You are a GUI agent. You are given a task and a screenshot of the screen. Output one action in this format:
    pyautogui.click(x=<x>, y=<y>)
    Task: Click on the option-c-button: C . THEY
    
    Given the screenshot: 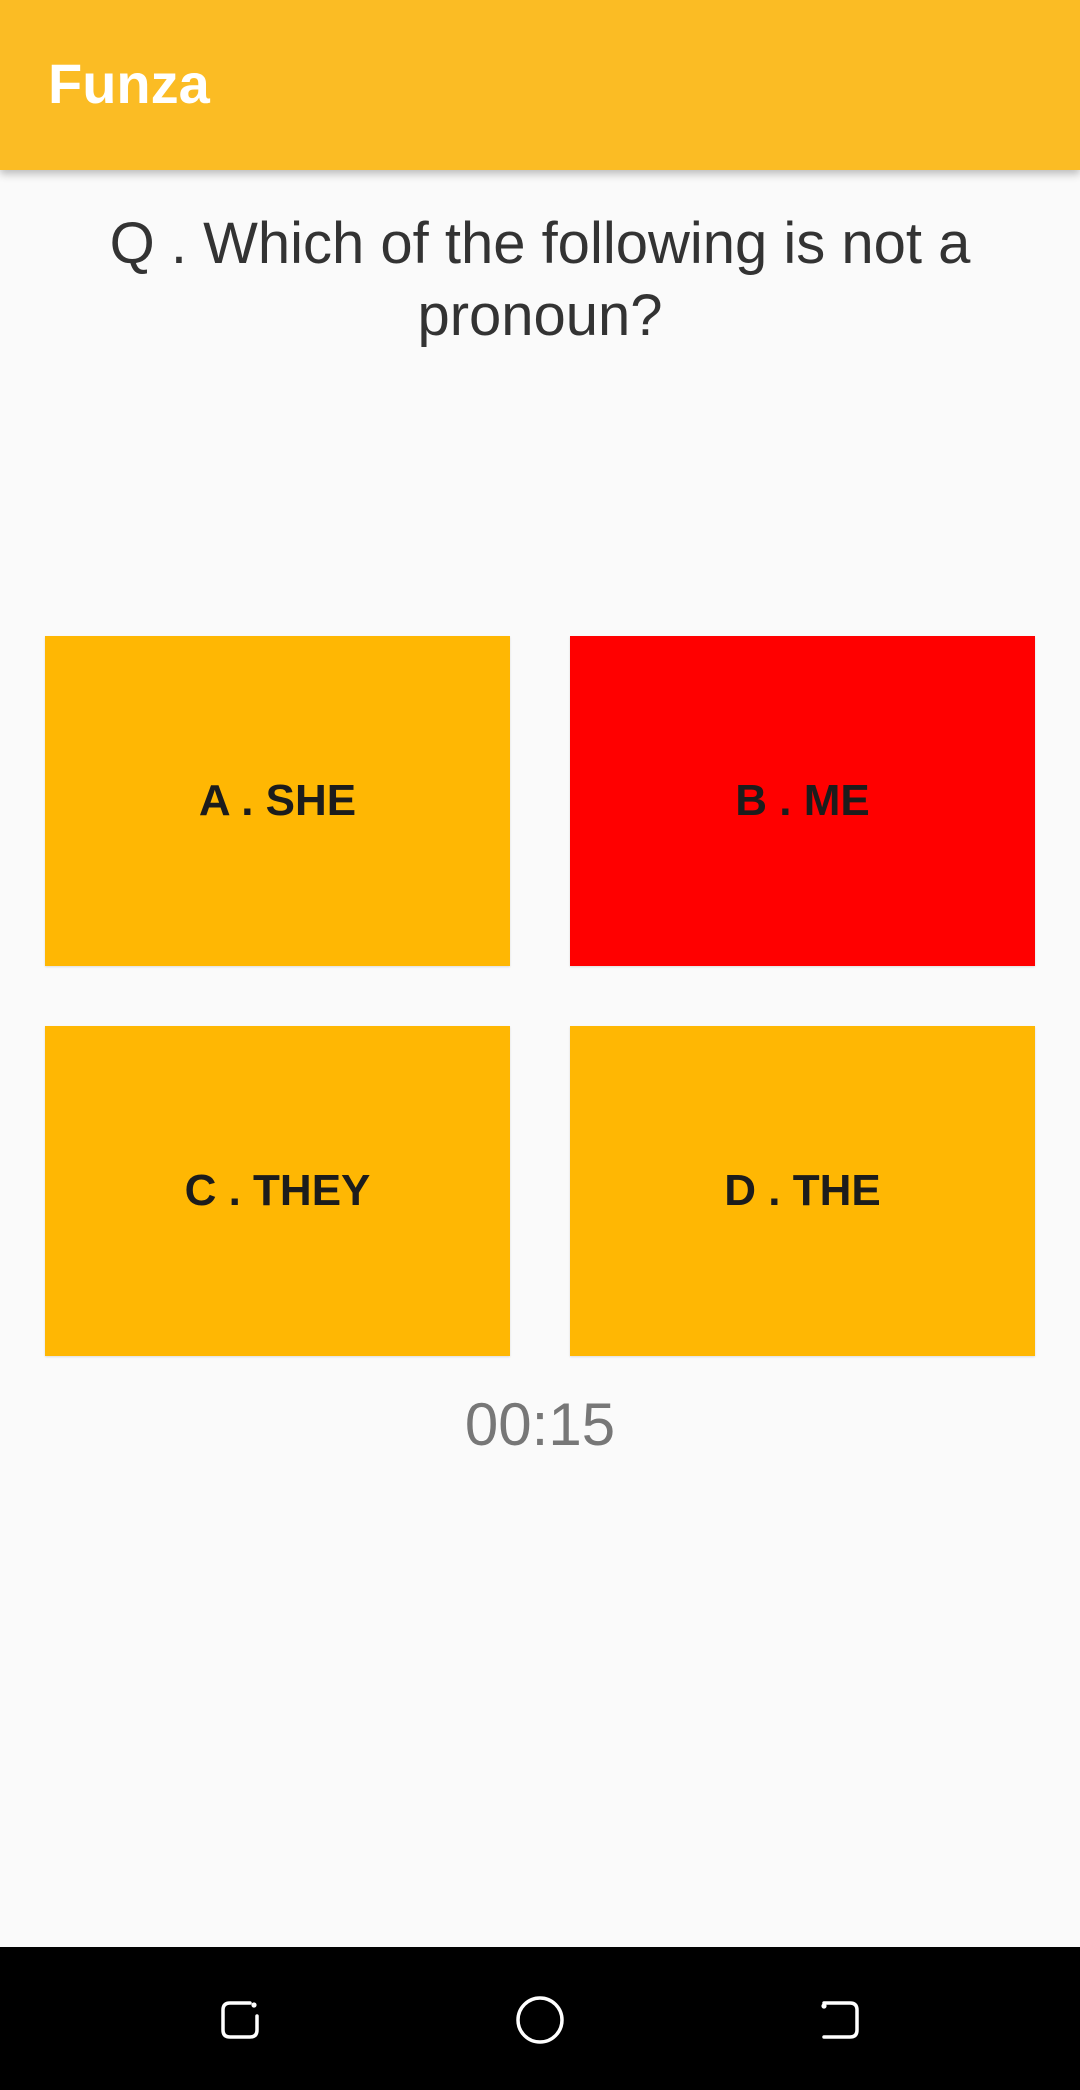 What is the action you would take?
    pyautogui.click(x=277, y=1191)
    